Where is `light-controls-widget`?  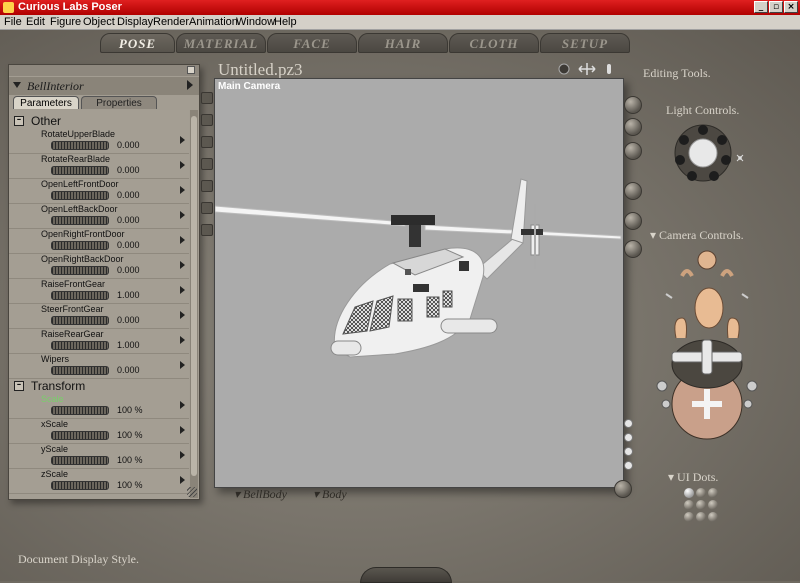 light-controls-widget is located at coordinates (710, 155).